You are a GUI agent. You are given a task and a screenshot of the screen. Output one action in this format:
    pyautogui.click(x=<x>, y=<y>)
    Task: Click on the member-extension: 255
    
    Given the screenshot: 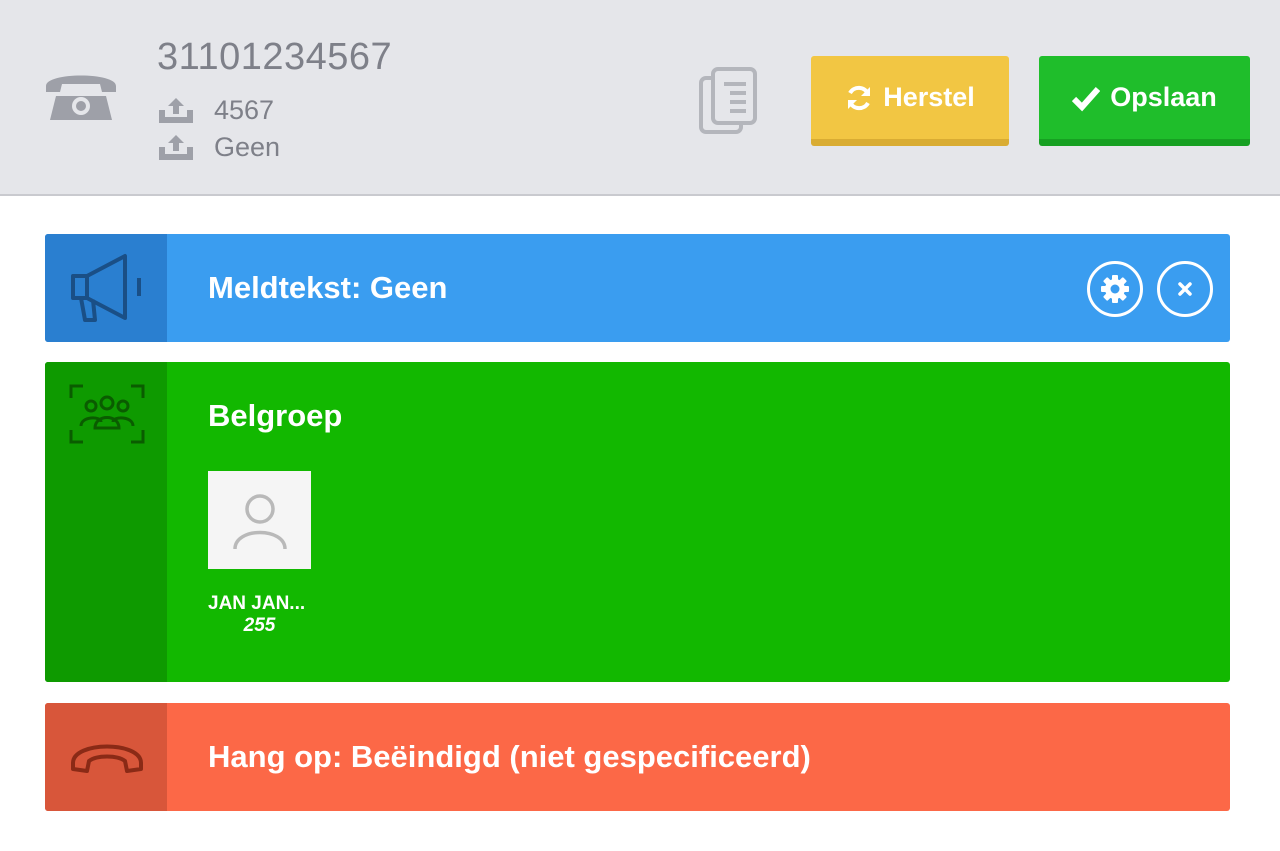 What is the action you would take?
    pyautogui.click(x=259, y=625)
    